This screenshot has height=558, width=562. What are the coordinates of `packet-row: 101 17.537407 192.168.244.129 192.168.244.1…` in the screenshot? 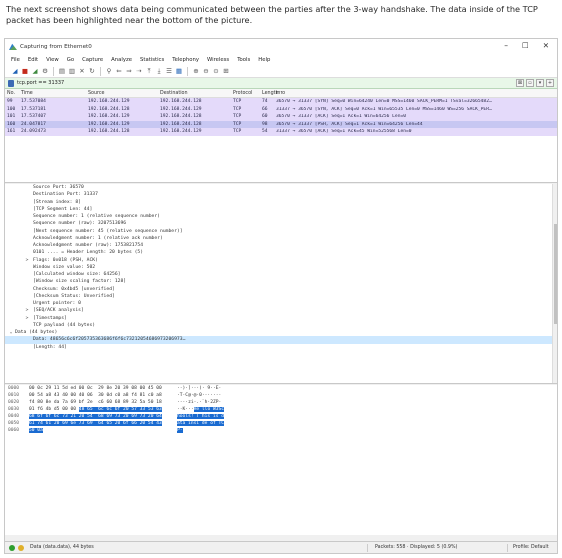 It's located at (281, 117).